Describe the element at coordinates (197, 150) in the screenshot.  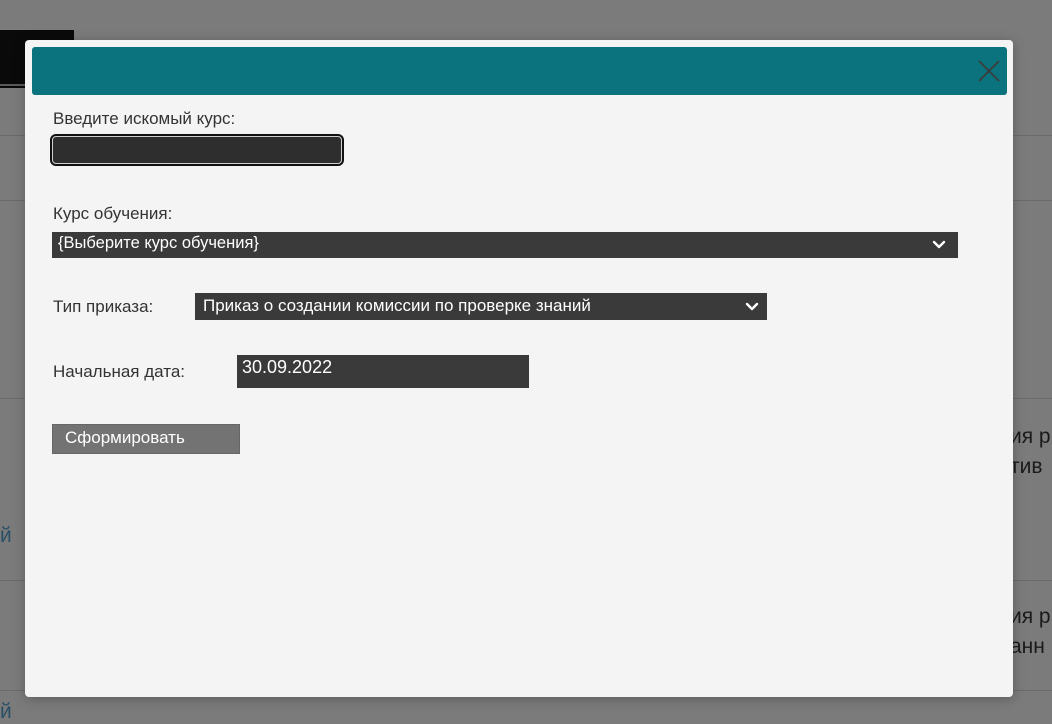
I see `search-course-input` at that location.